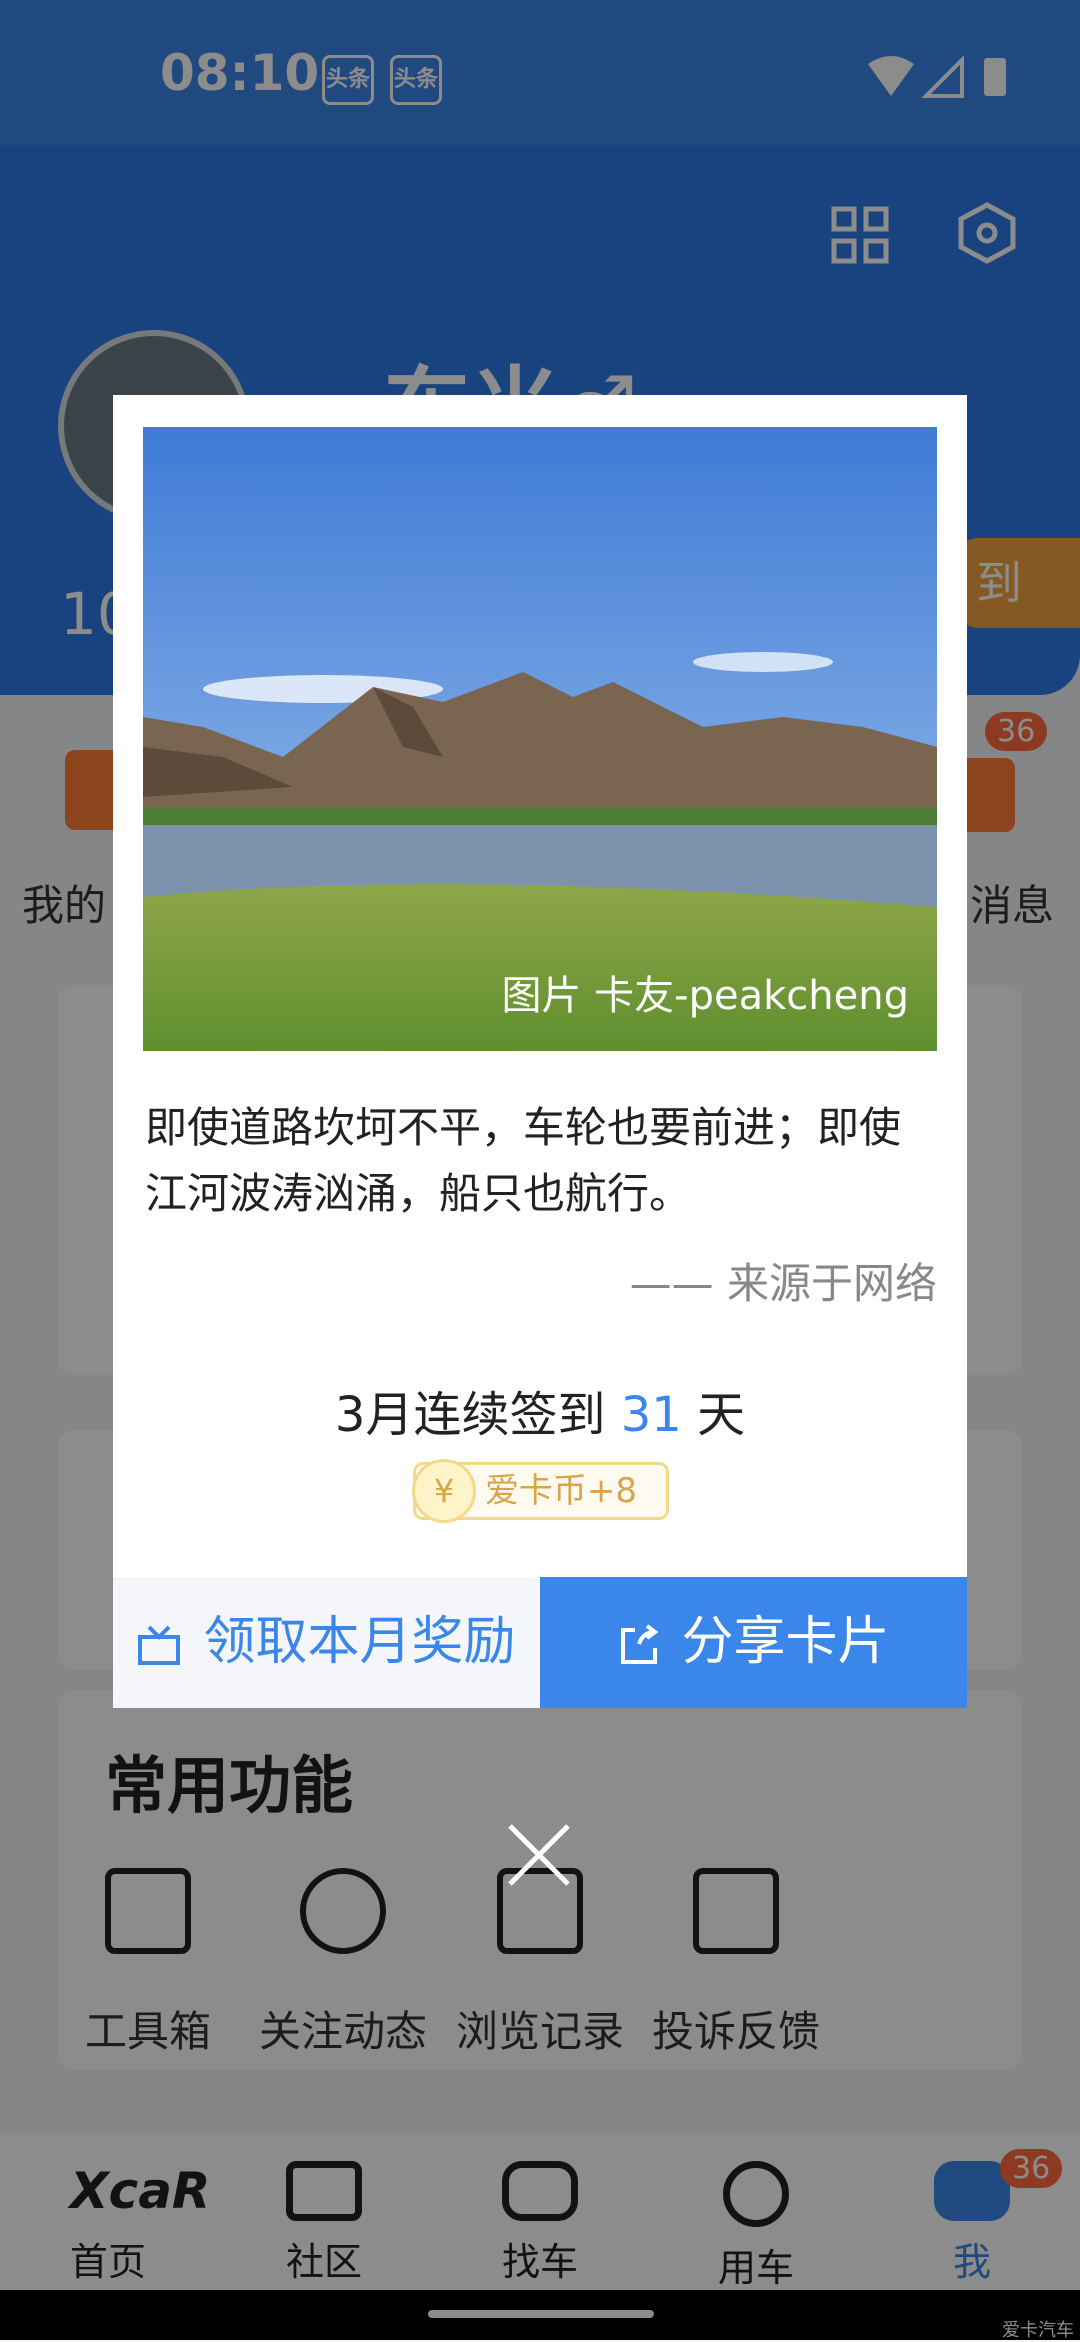 This screenshot has width=1080, height=2342. What do you see at coordinates (561, 1491) in the screenshot?
I see `coin-reward-text: 爱卡币+8` at bounding box center [561, 1491].